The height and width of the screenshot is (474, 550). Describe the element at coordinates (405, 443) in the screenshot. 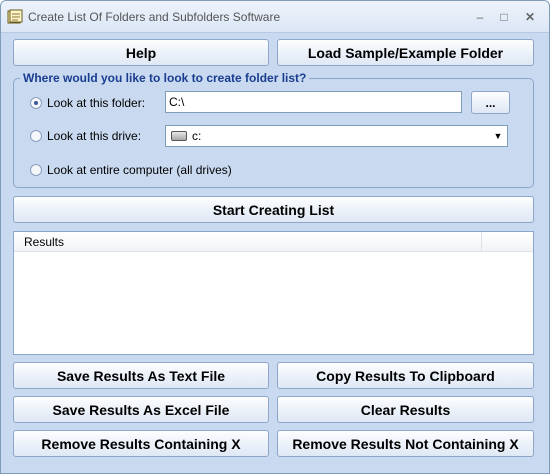

I see `remove-results-not-containing-button: Remove Results Not Containing X` at that location.